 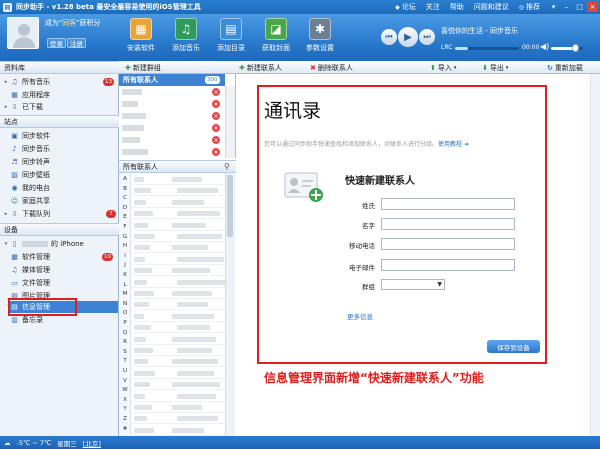 What do you see at coordinates (59, 162) in the screenshot?
I see `sidebar-item-sync-ringtone: ♬ 同步铃声` at bounding box center [59, 162].